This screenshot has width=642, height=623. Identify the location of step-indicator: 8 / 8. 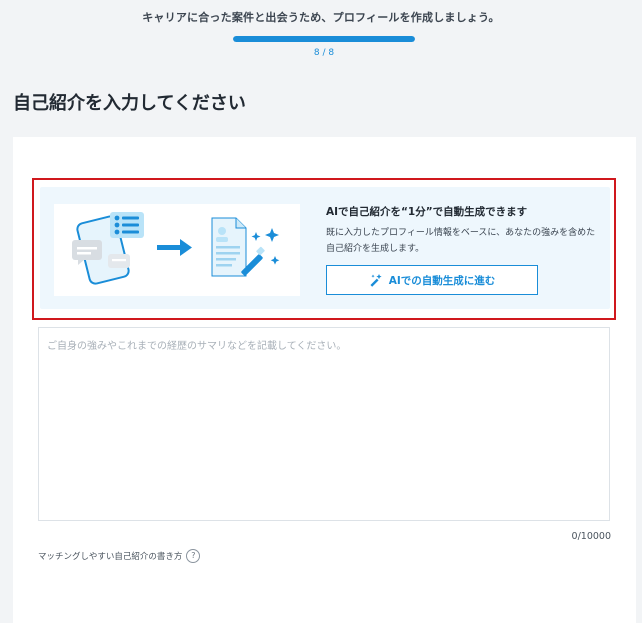
(324, 53).